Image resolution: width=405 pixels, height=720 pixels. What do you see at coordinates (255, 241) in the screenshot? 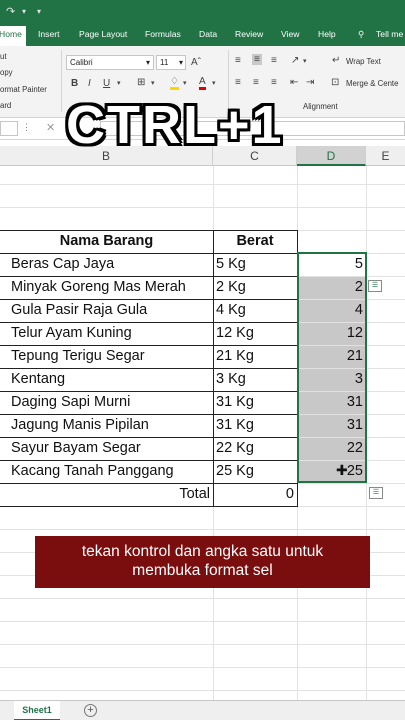
I see `header-berat: Berat` at bounding box center [255, 241].